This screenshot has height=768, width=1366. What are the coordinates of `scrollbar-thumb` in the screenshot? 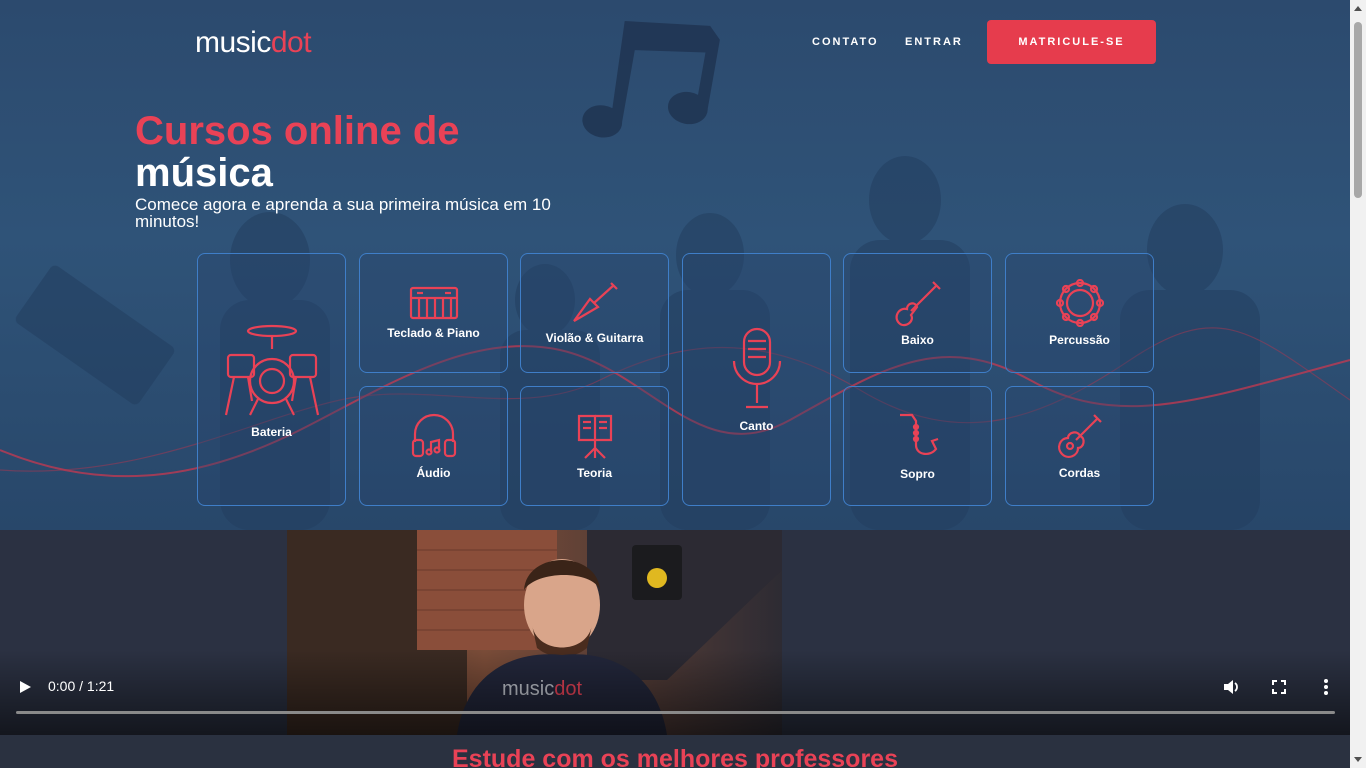 It's located at (1358, 110).